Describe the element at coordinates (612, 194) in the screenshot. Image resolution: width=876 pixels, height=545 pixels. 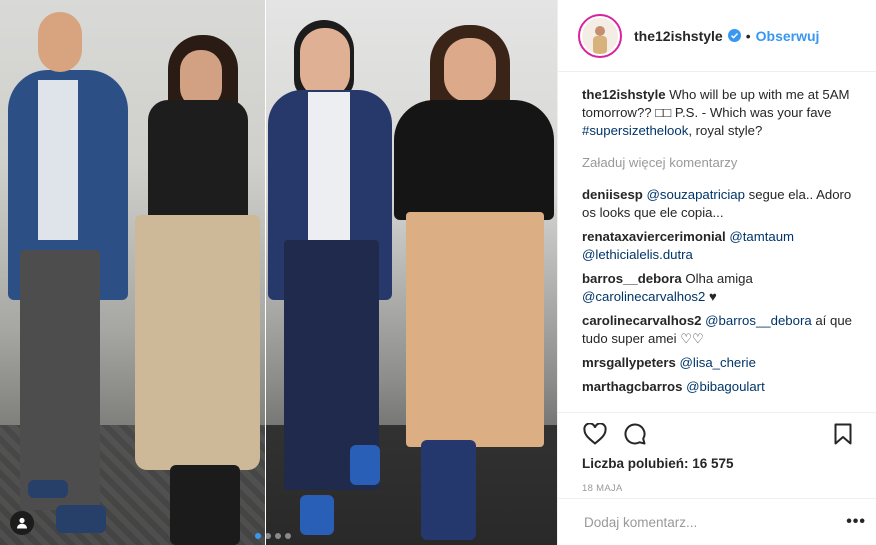
I see `comment-username: deniisesp` at that location.